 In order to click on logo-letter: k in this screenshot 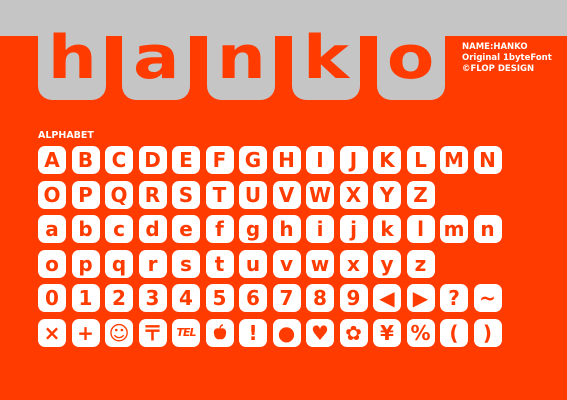, I will do `click(326, 58)`.